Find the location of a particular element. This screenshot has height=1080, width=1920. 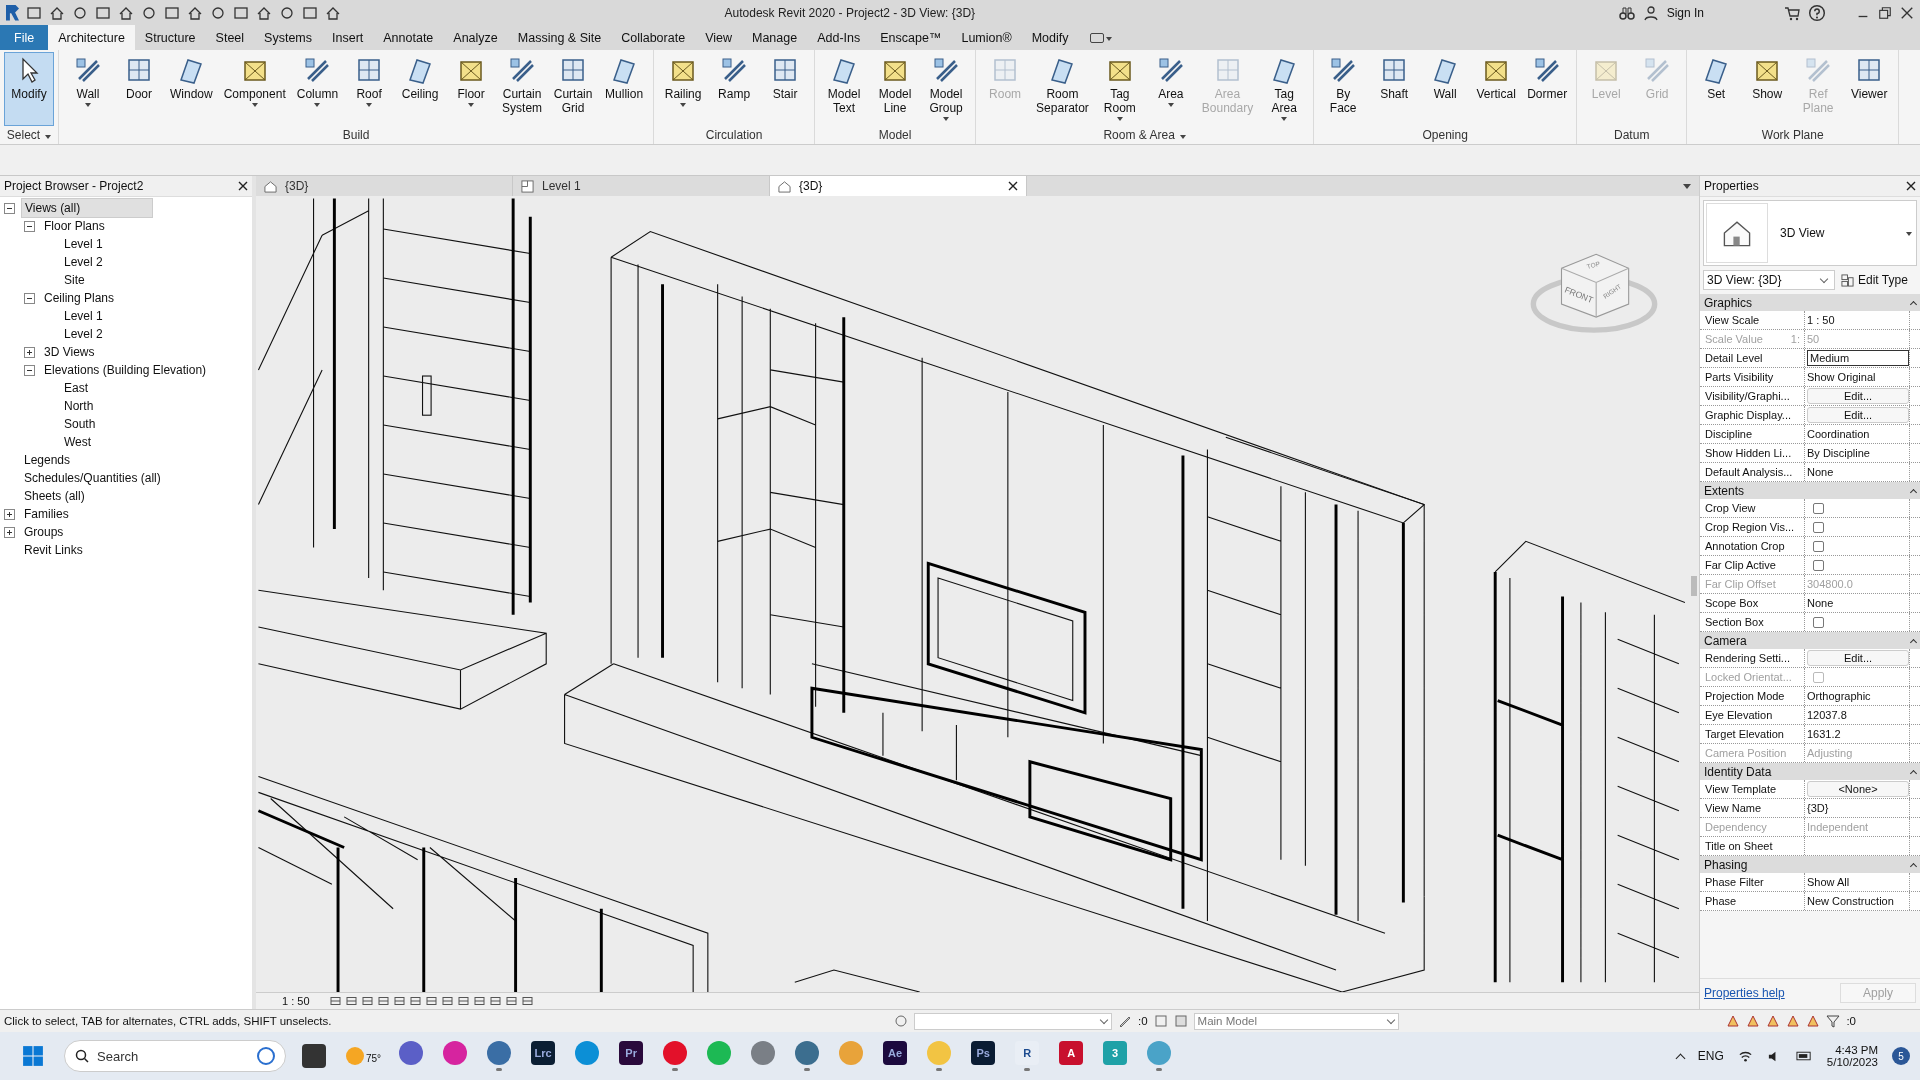

search-field: Search is located at coordinates (175, 1056).